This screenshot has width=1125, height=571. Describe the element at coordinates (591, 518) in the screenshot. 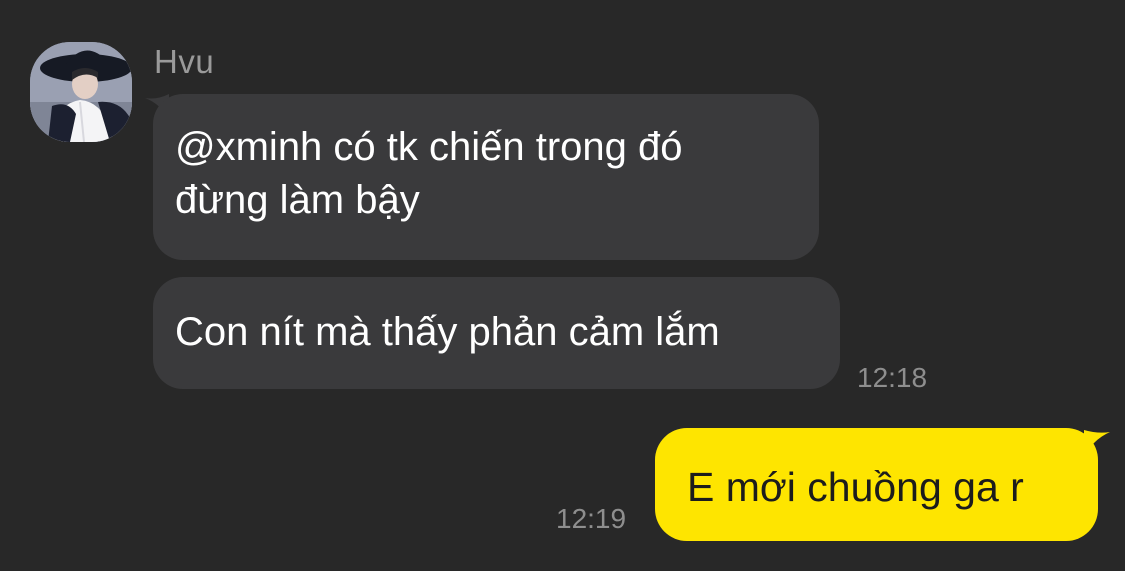

I see `message-timestamp: 12:19` at that location.